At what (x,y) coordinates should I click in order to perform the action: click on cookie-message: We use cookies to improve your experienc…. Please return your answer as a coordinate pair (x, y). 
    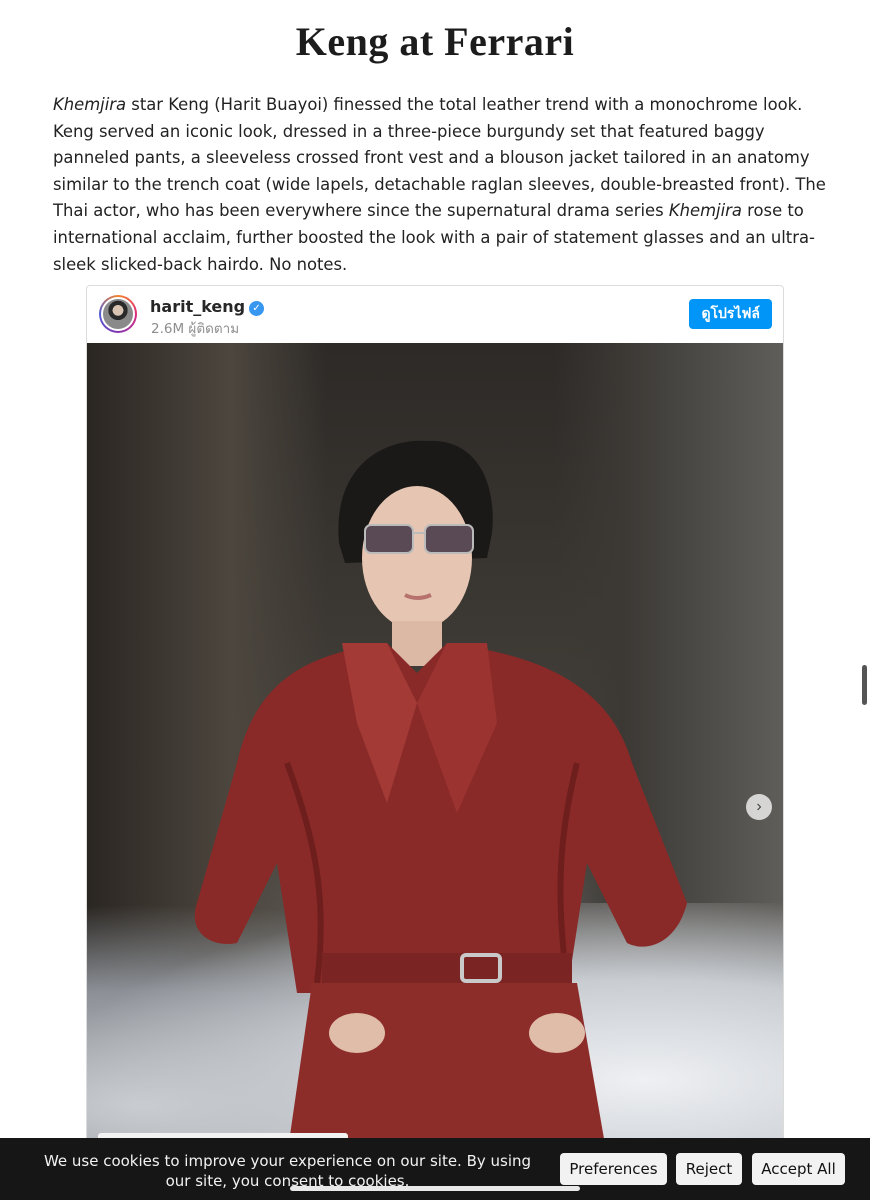
    Looking at the image, I should click on (287, 1171).